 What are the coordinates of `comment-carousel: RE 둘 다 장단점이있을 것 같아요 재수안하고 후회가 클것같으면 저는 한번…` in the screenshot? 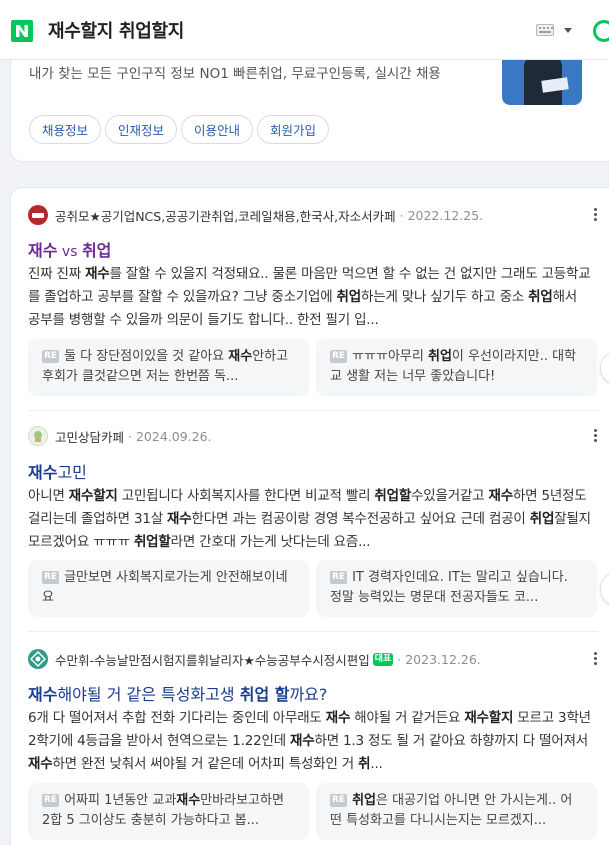 It's located at (318, 367).